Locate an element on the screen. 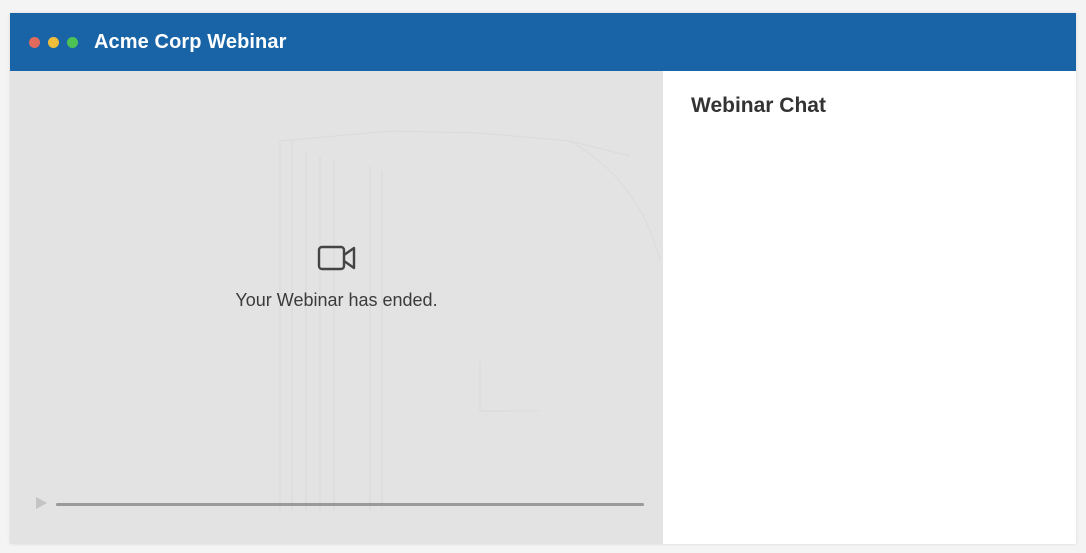  webinar-ended-message: Your Webinar has ended. is located at coordinates (336, 276).